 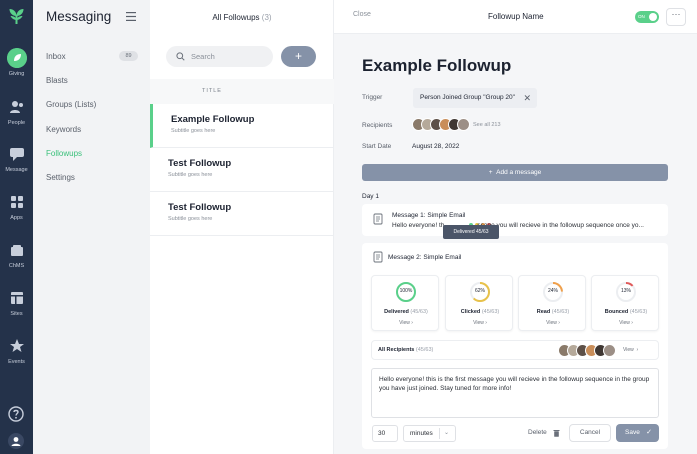 What do you see at coordinates (377, 146) in the screenshot?
I see `start-date-label: Start Date` at bounding box center [377, 146].